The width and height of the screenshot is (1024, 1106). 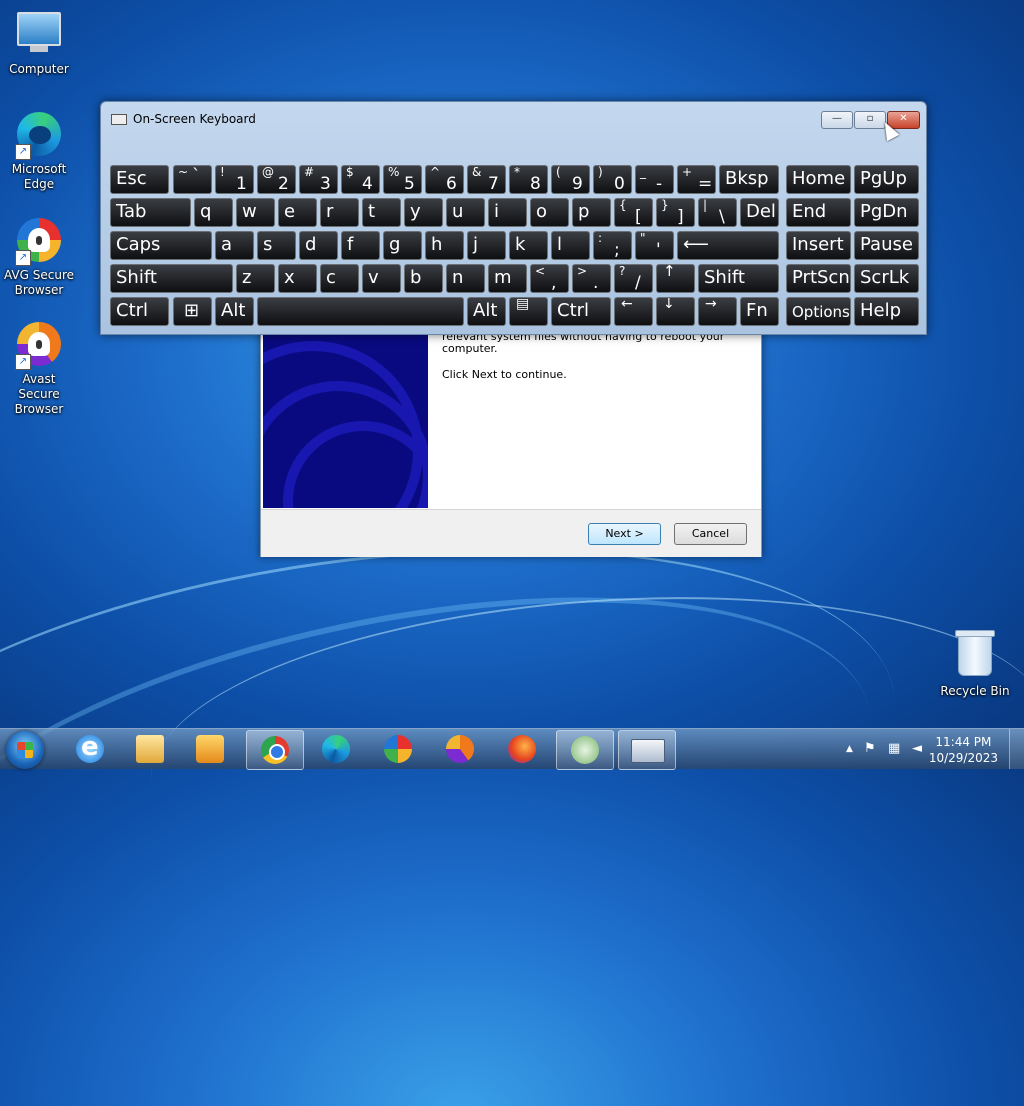 I want to click on key-space, so click(x=360, y=311).